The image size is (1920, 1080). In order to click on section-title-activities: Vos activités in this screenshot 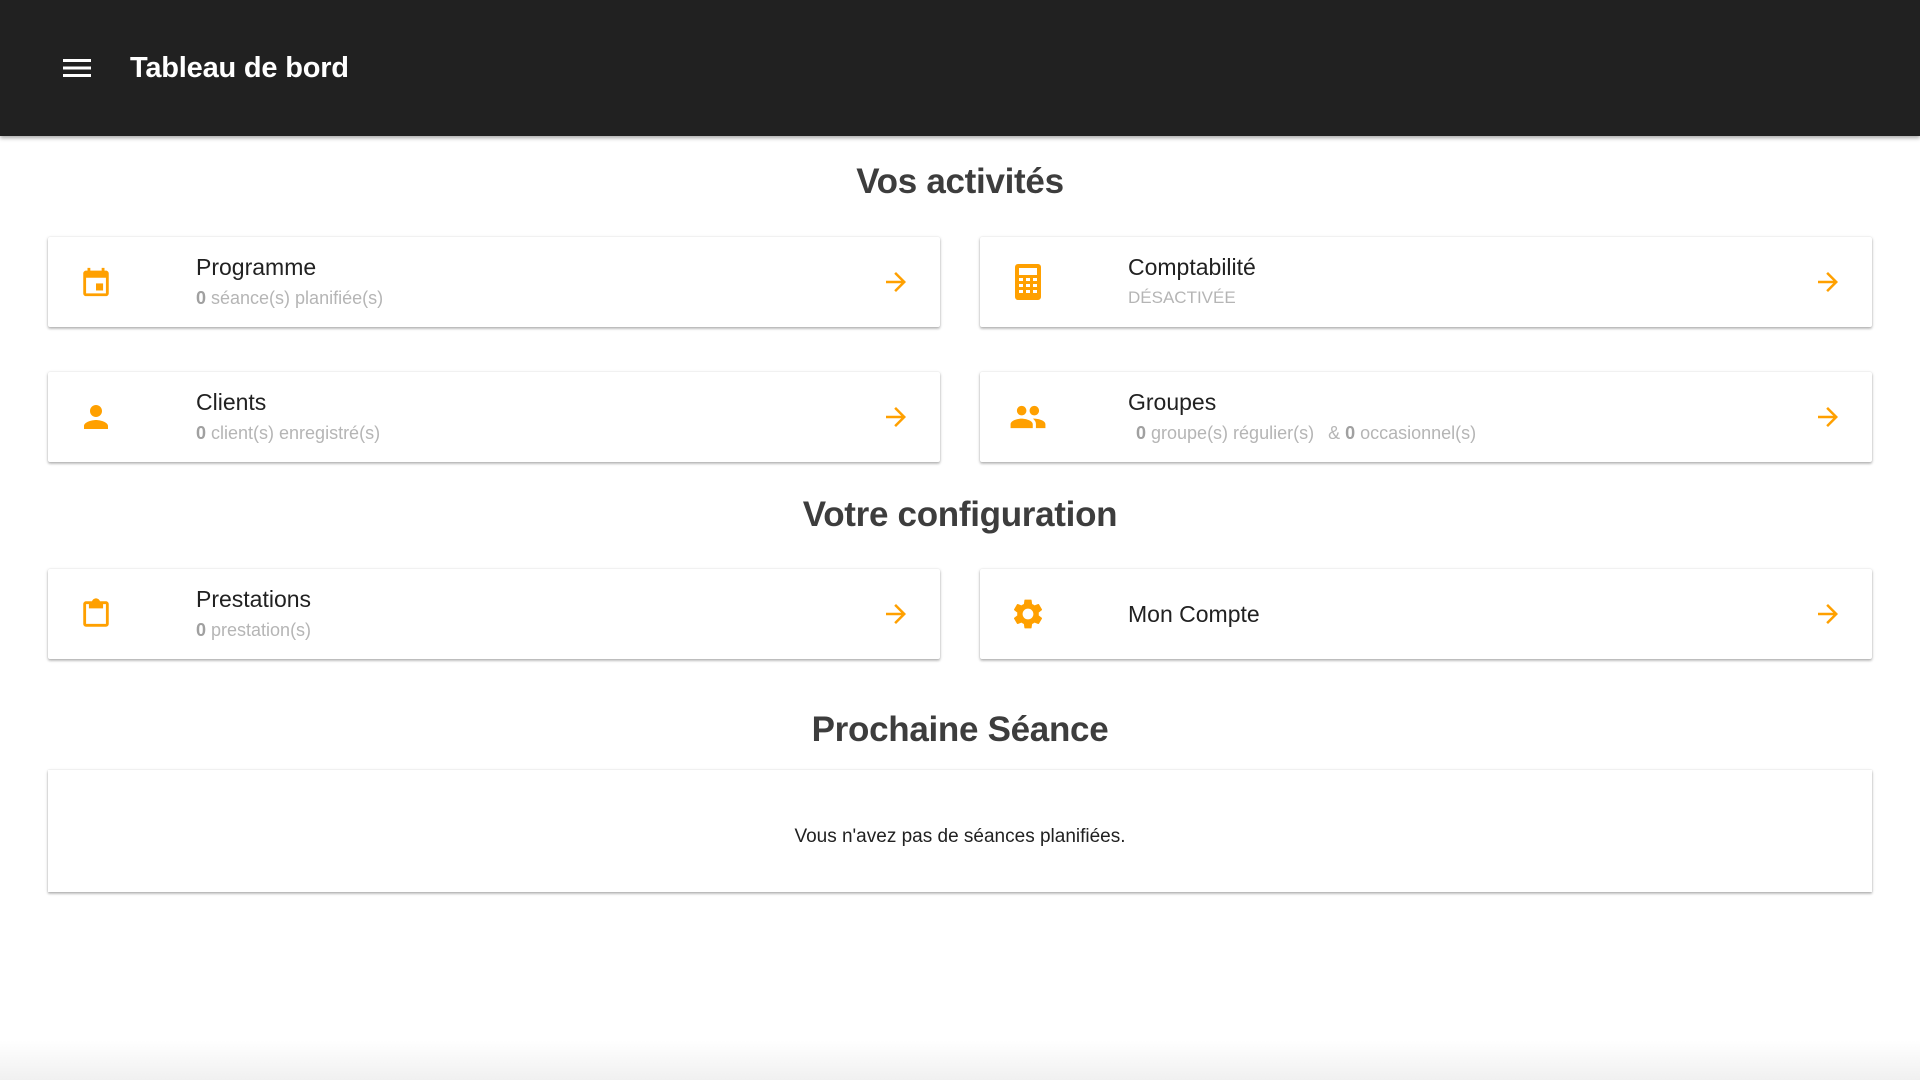, I will do `click(960, 181)`.